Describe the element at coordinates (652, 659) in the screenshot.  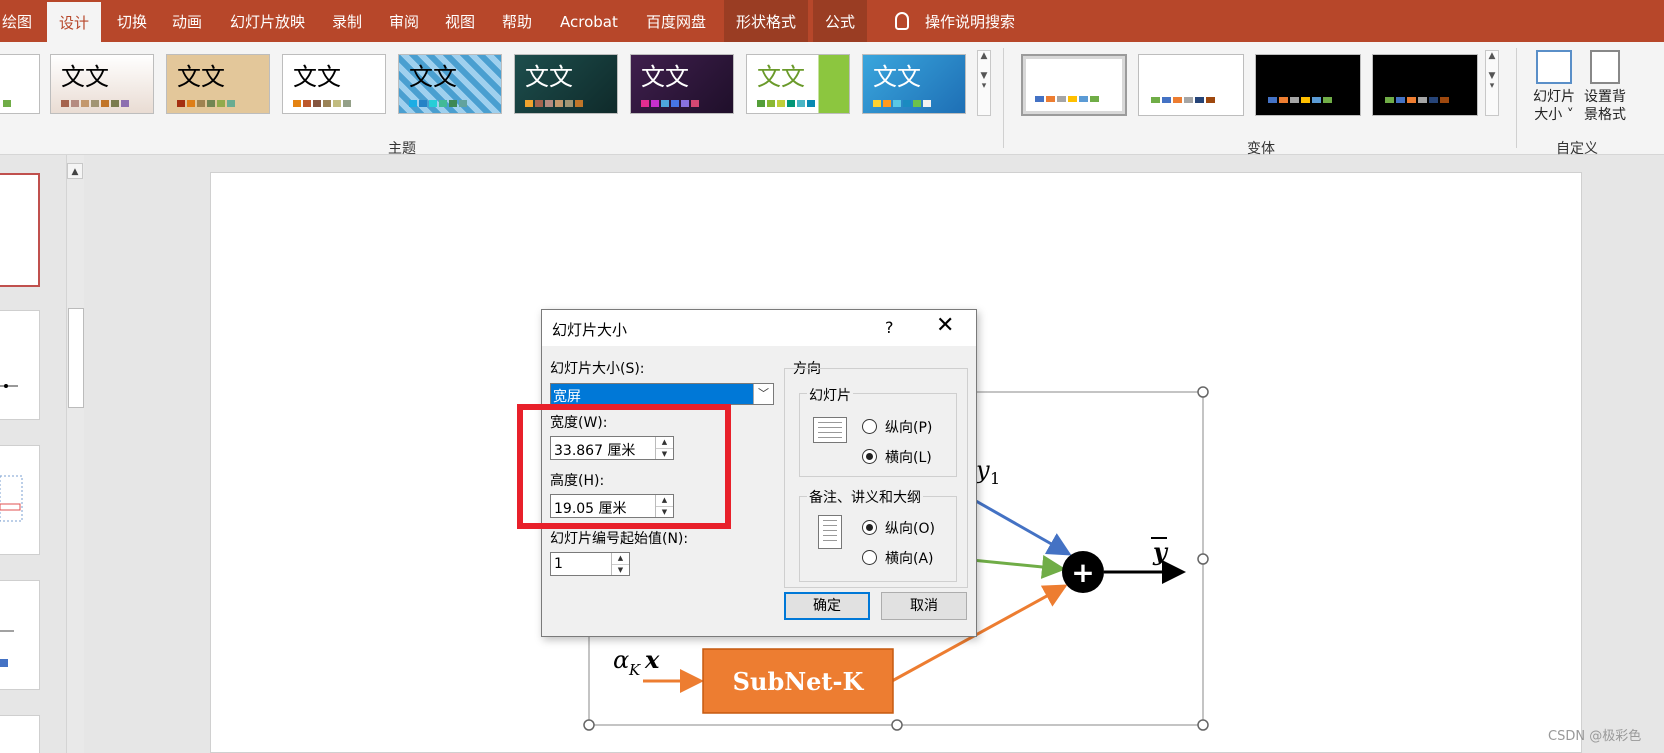
I see `x-label: x` at that location.